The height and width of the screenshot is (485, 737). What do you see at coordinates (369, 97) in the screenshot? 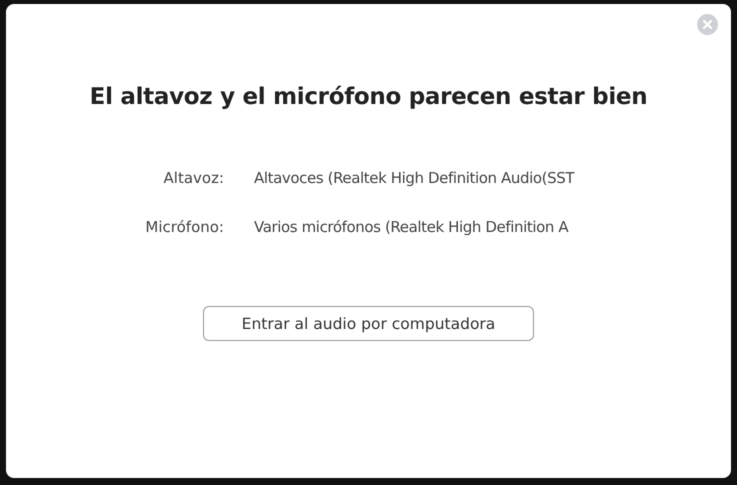
I see `dialog-title: El altavoz y el micrófono parecen estar bien` at bounding box center [369, 97].